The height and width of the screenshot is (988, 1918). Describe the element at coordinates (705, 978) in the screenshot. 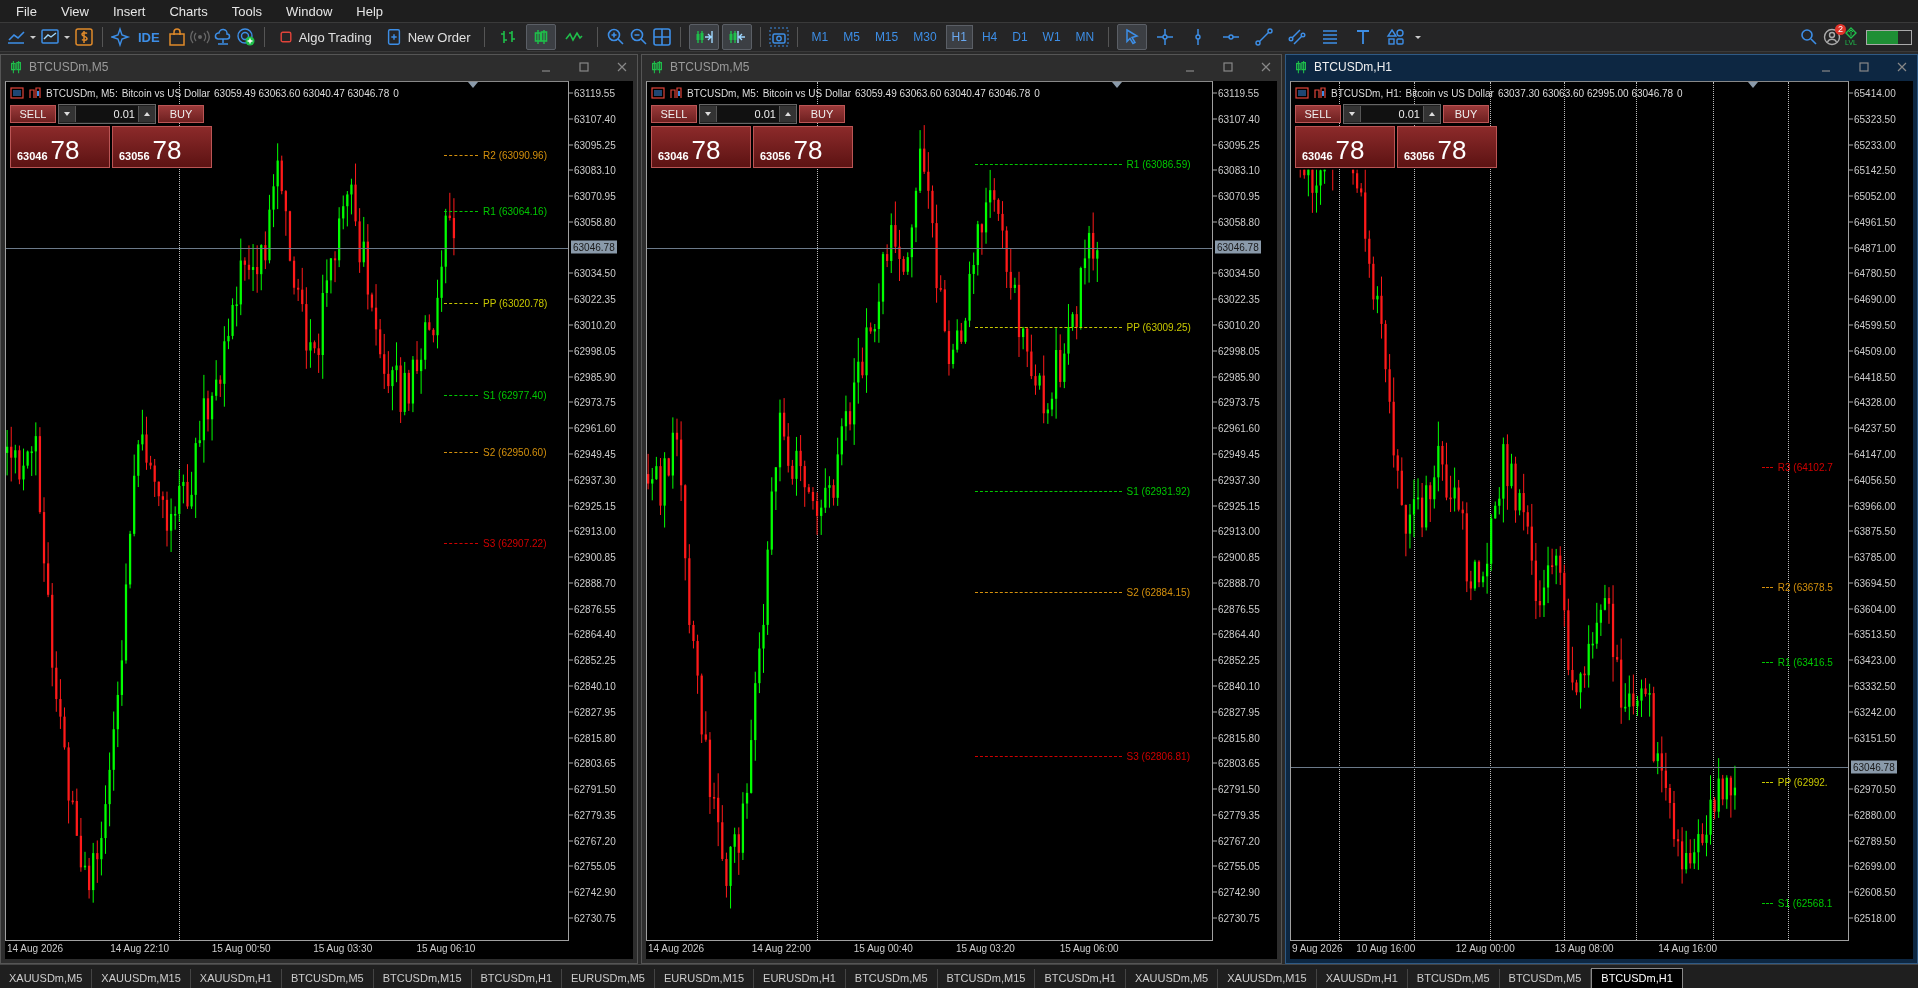

I see `chart-tab: EURUSDm,M15` at that location.